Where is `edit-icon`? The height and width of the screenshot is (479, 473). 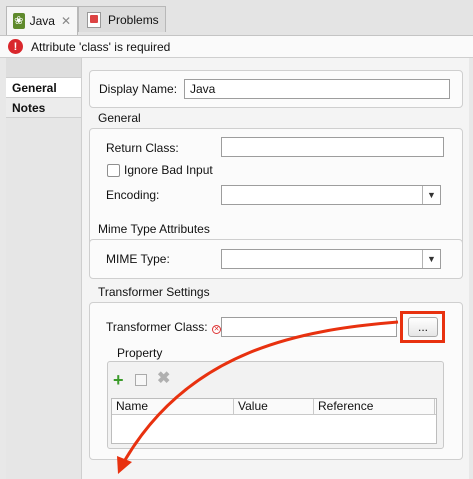 edit-icon is located at coordinates (141, 380).